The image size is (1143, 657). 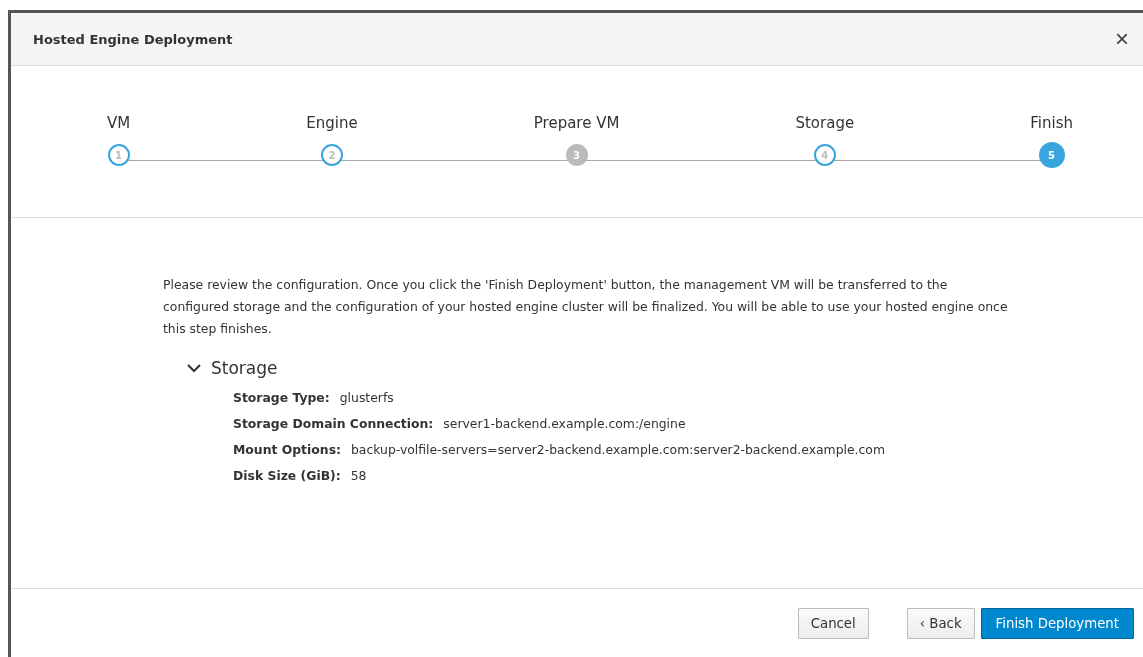 I want to click on step-label: Finish, so click(x=1051, y=123).